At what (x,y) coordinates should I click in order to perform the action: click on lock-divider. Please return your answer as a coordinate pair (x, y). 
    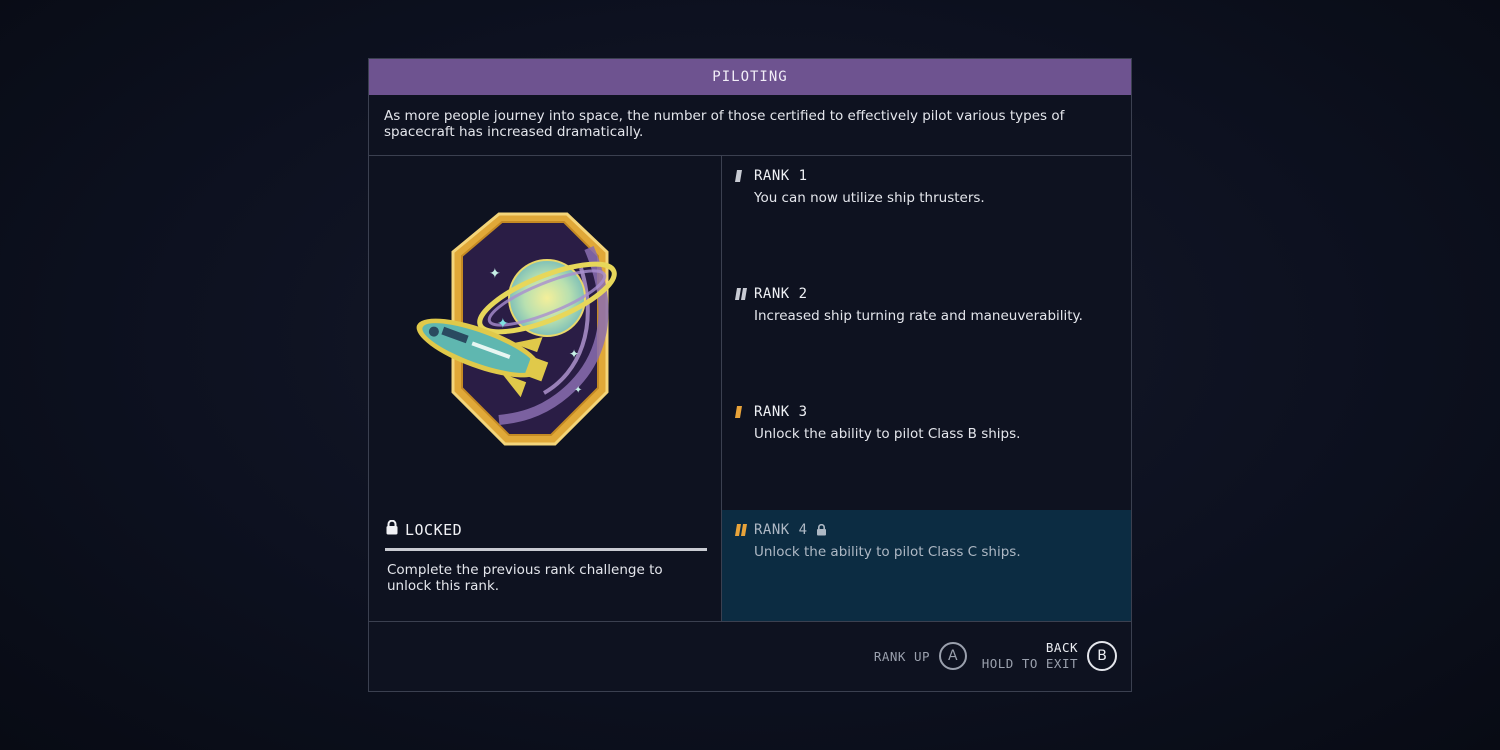
    Looking at the image, I should click on (546, 549).